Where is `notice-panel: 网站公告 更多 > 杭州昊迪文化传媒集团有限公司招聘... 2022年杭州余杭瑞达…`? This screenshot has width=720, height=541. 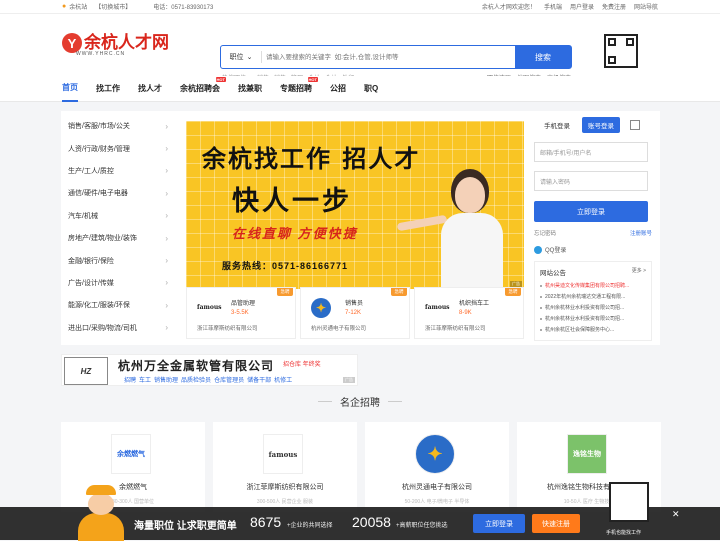 notice-panel: 网站公告 更多 > 杭州昊迪文化传媒集团有限公司招聘... 2022年杭州余杭瑞达… is located at coordinates (593, 301).